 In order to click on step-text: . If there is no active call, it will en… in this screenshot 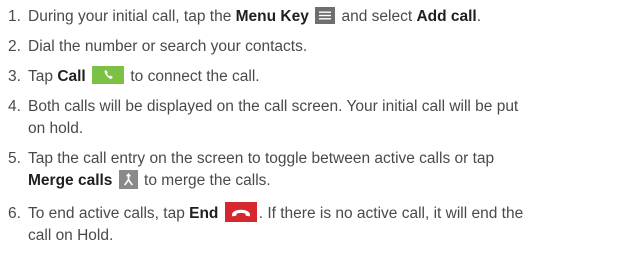, I will do `click(391, 213)`.